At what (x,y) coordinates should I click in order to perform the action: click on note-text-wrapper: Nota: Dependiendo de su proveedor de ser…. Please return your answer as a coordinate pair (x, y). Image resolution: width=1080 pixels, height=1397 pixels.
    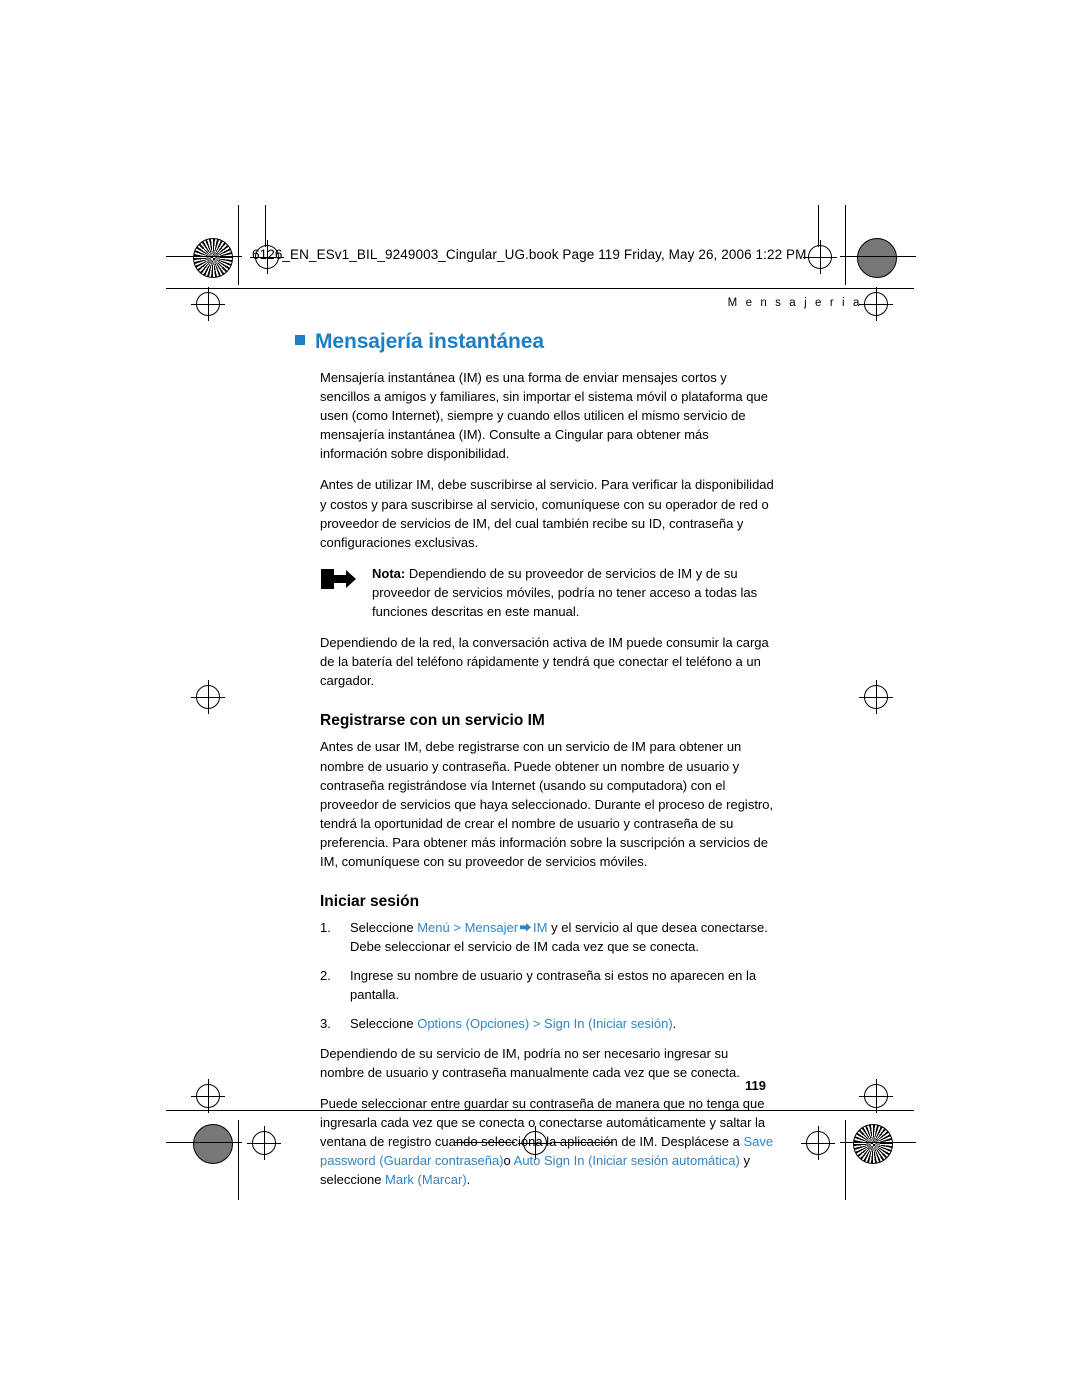
    Looking at the image, I should click on (573, 592).